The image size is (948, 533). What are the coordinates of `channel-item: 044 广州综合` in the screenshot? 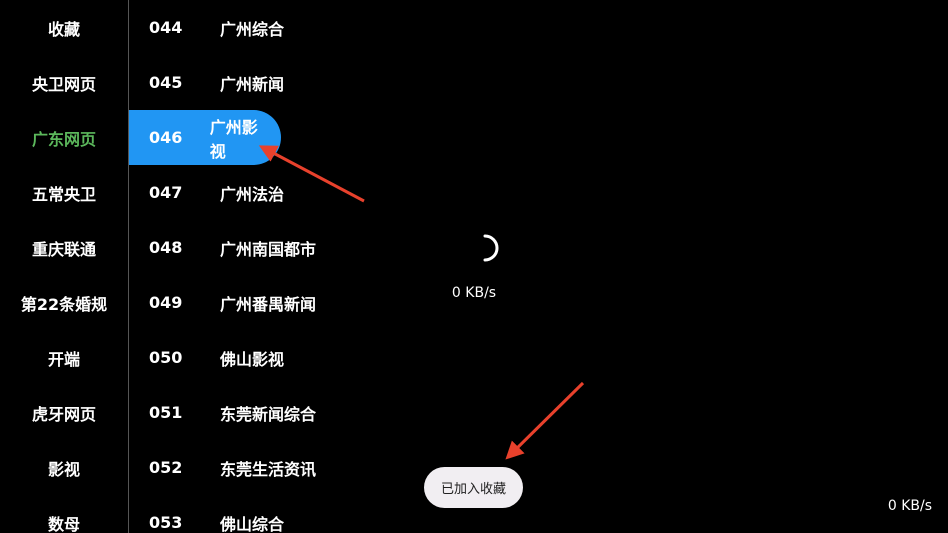 It's located at (216, 27).